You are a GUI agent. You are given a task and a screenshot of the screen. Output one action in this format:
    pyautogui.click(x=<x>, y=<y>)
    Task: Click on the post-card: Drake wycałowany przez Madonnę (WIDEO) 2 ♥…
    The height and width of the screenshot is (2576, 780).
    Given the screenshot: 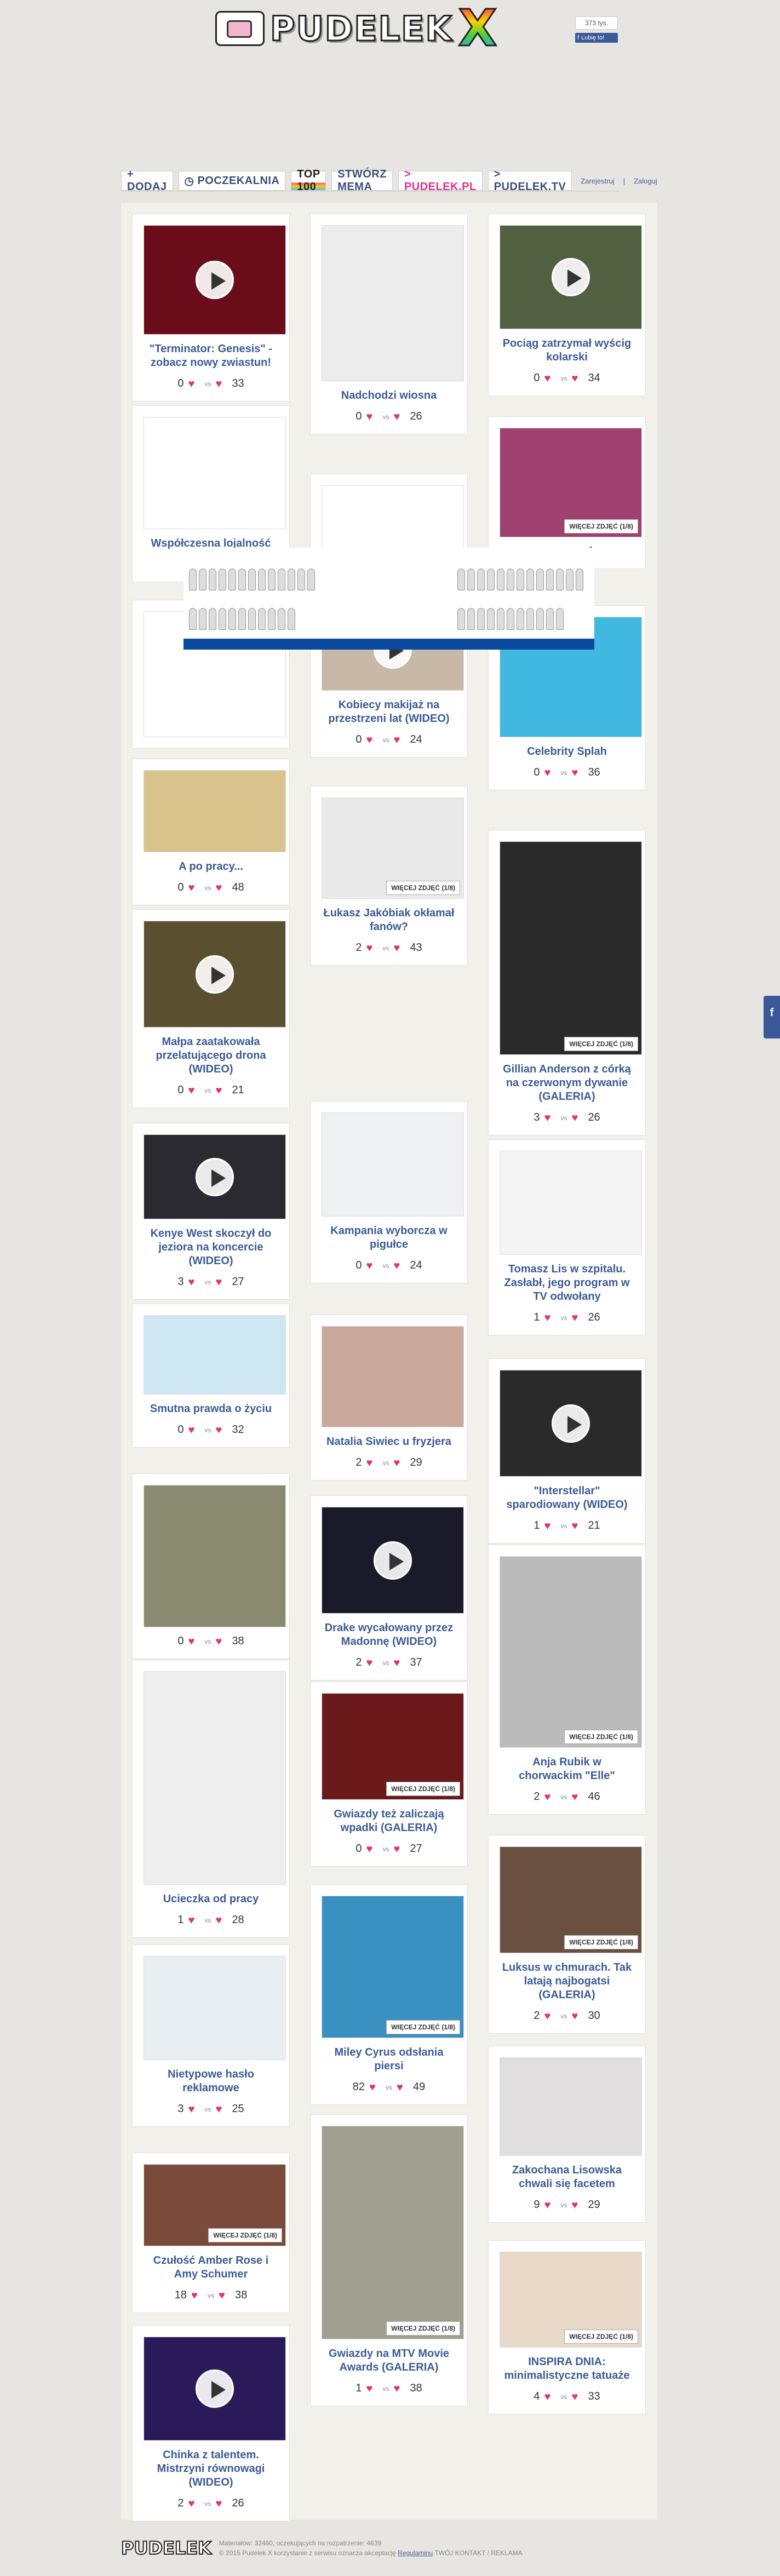 What is the action you would take?
    pyautogui.click(x=389, y=1588)
    